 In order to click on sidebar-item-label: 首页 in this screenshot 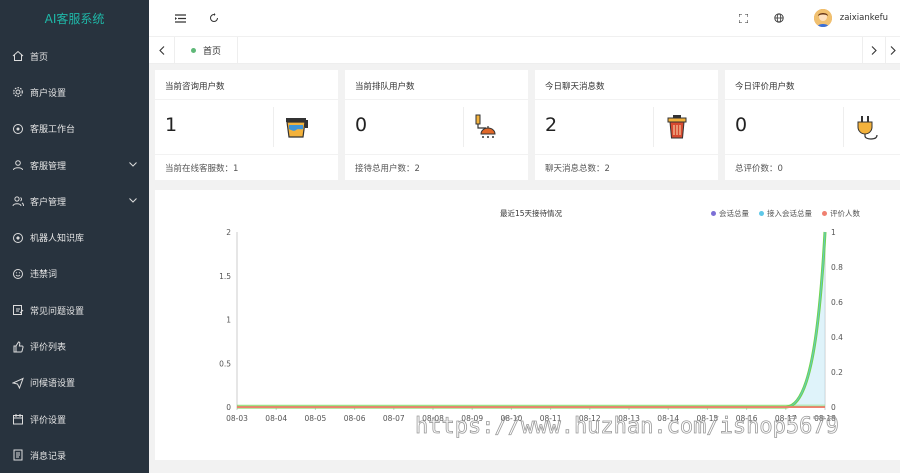, I will do `click(39, 57)`.